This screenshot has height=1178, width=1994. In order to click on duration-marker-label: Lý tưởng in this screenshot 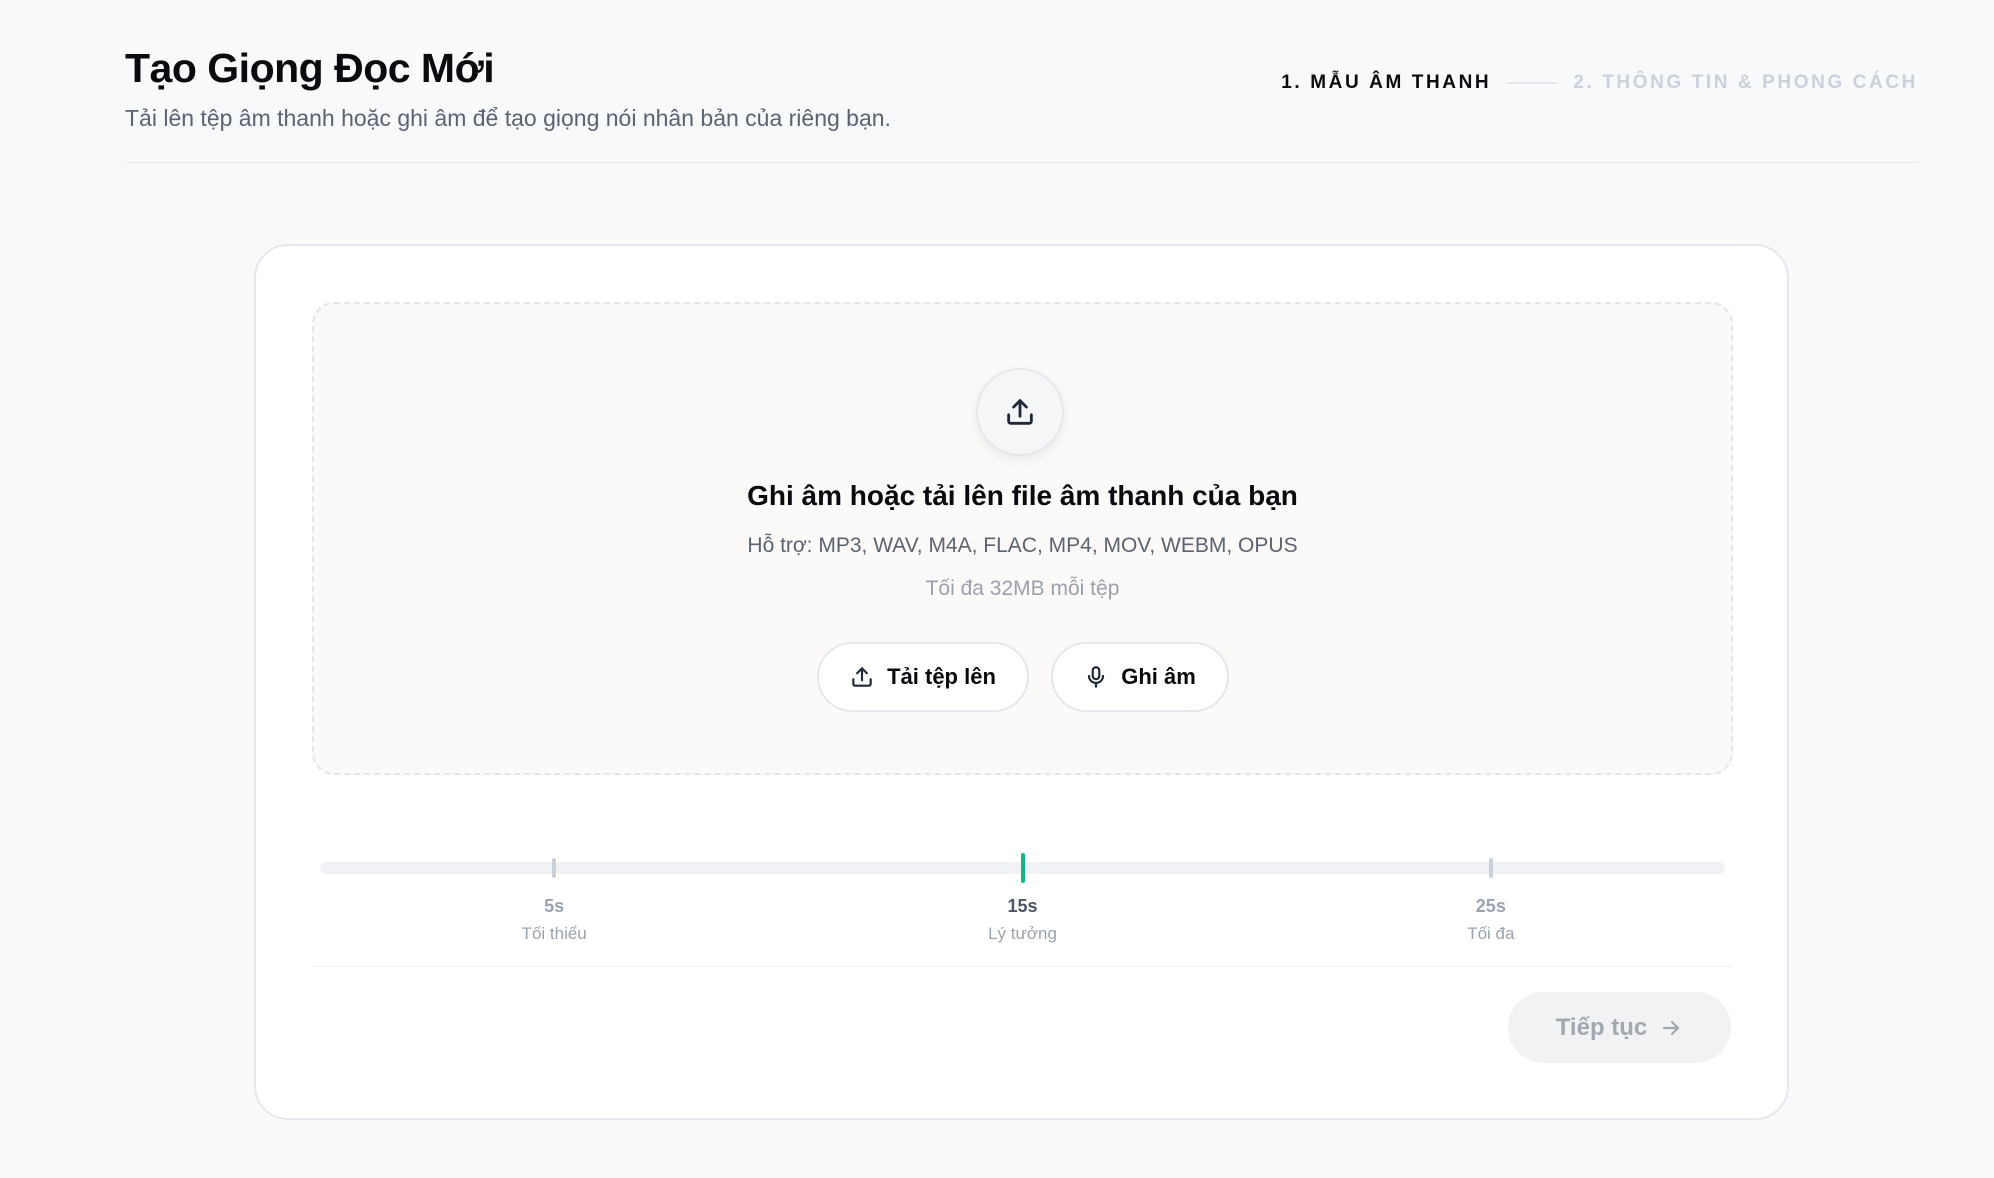, I will do `click(1022, 933)`.